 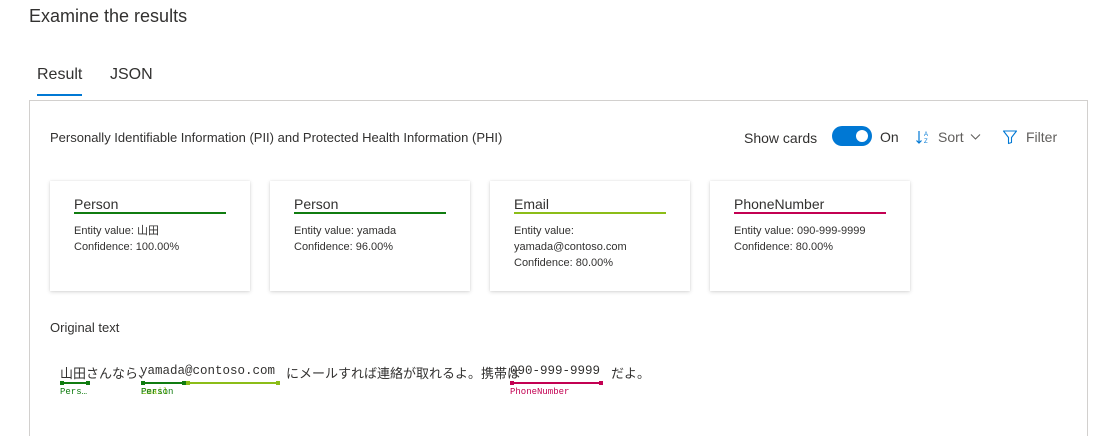 I want to click on toggle-state-label: On, so click(x=889, y=137).